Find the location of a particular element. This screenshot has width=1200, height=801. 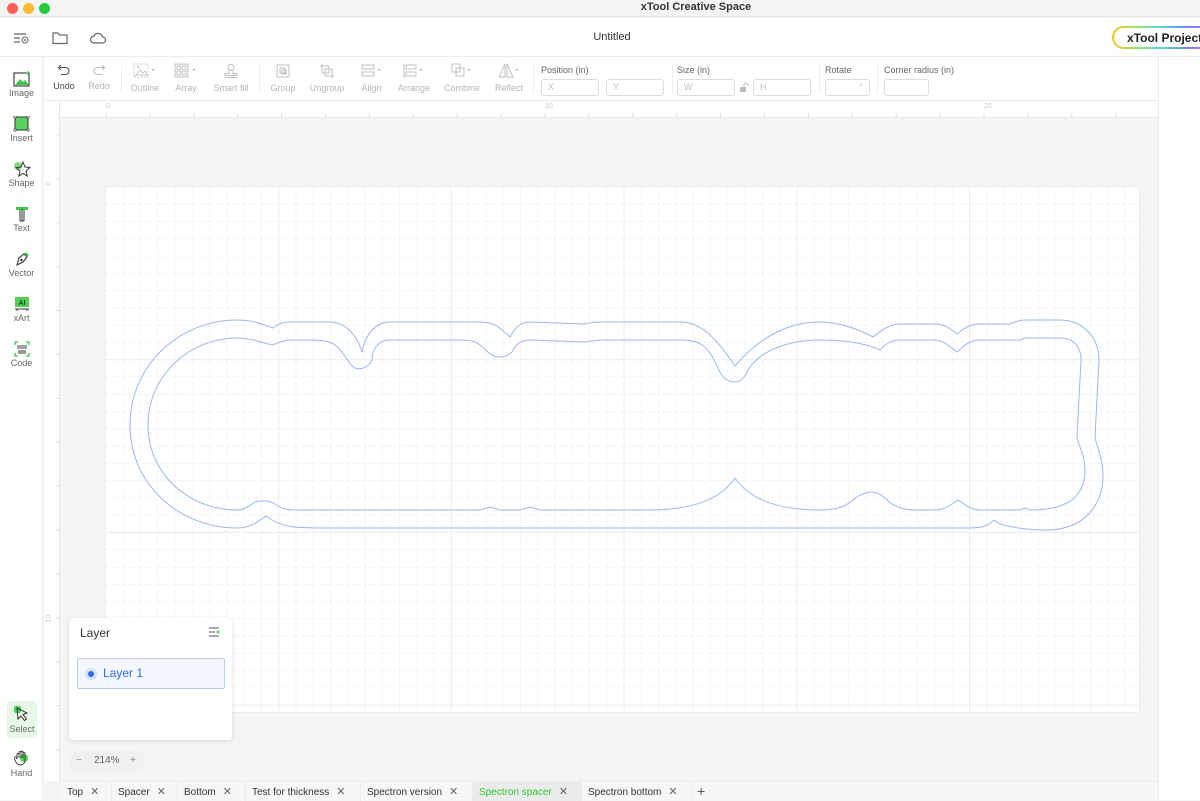

tab-spectron-spacer: Spectron spacer ✕ is located at coordinates (527, 791).